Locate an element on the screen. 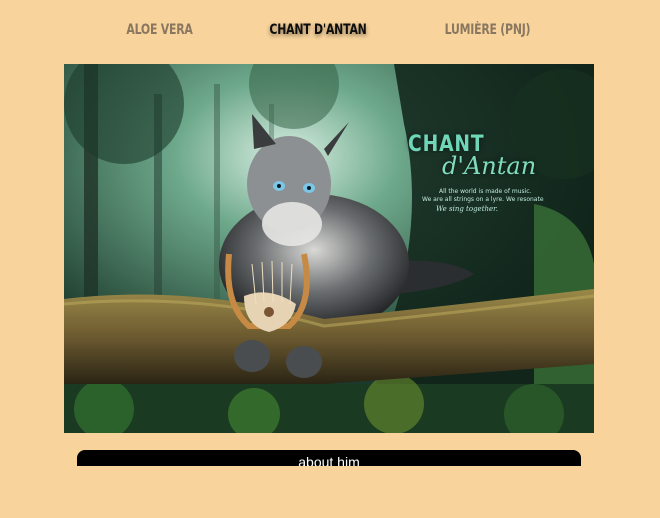 This screenshot has width=660, height=518. about-him-button: about him is located at coordinates (329, 458).